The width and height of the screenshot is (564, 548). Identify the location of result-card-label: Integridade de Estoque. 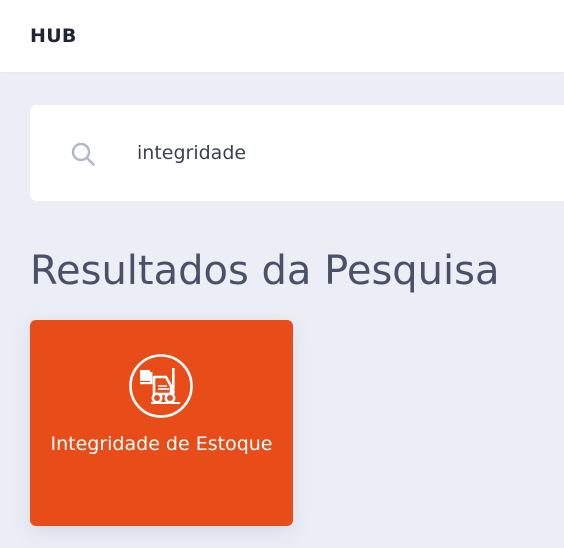
(161, 444).